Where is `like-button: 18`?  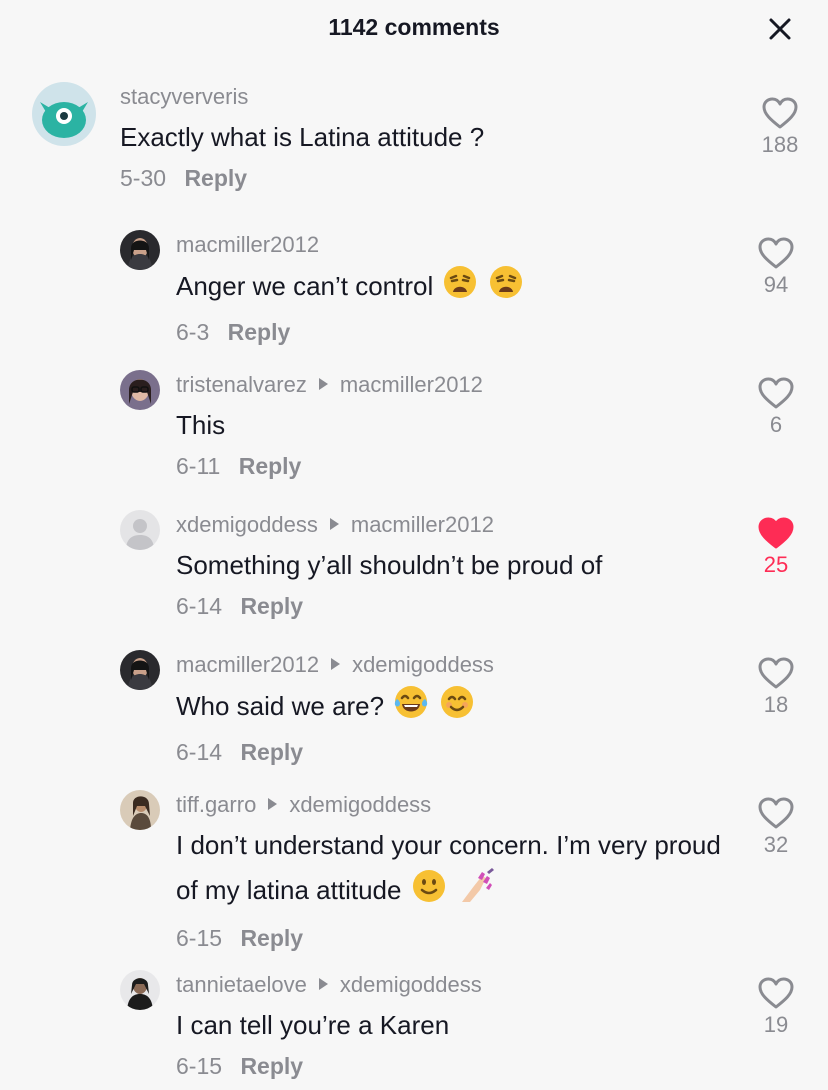
like-button: 18 is located at coordinates (776, 687).